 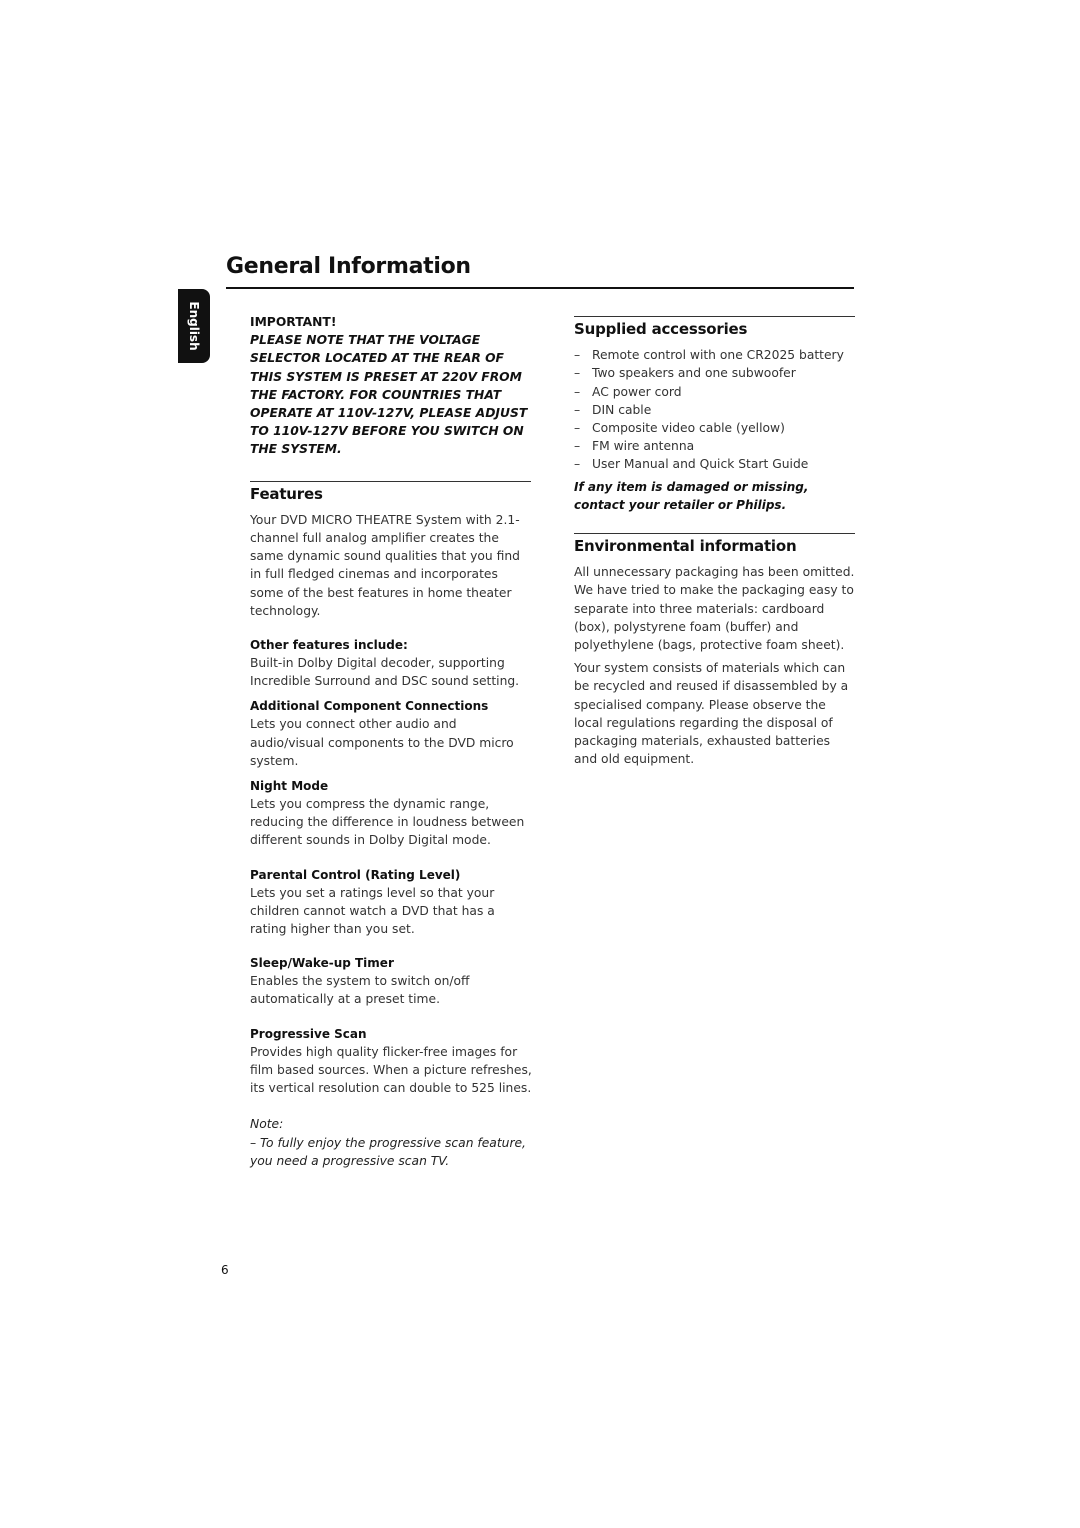 I want to click on list-item: – Remote control with one CR2025 battery, so click(x=715, y=355).